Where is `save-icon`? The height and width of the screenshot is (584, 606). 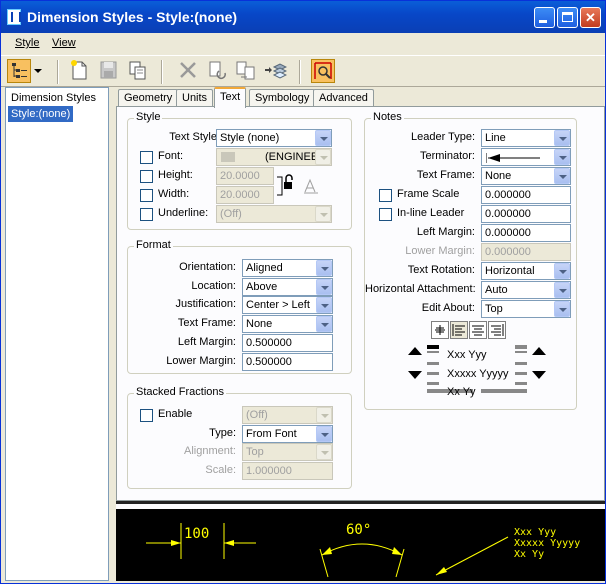 save-icon is located at coordinates (108, 70).